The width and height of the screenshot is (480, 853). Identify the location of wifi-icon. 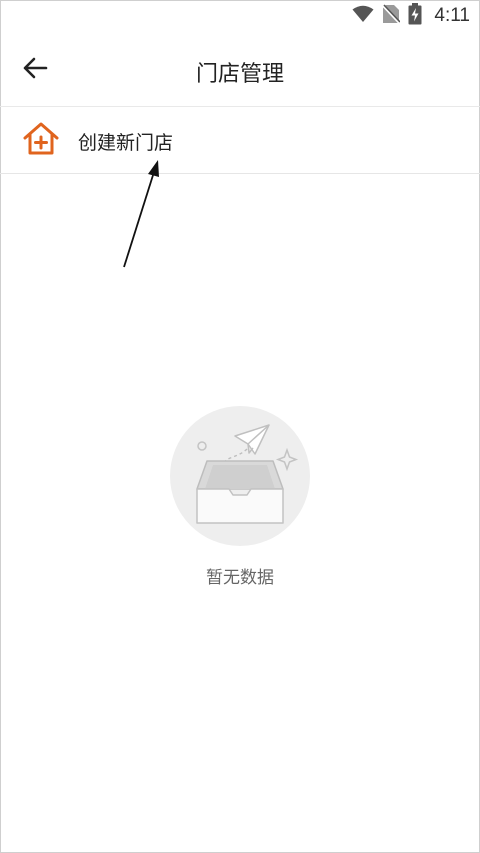
(363, 16).